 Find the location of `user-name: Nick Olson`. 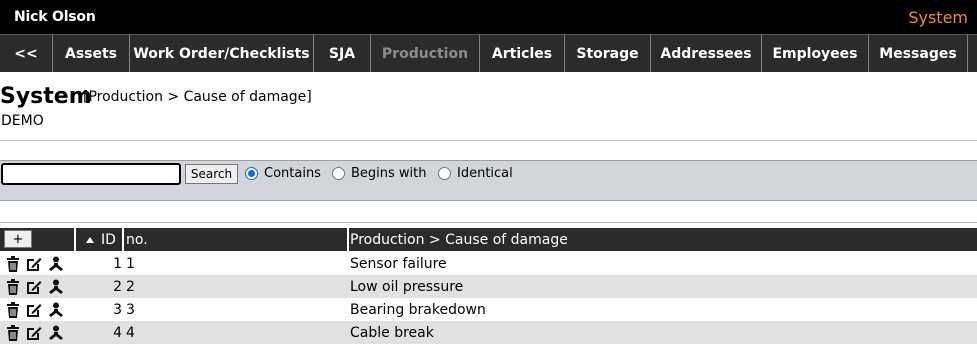

user-name: Nick Olson is located at coordinates (55, 17).